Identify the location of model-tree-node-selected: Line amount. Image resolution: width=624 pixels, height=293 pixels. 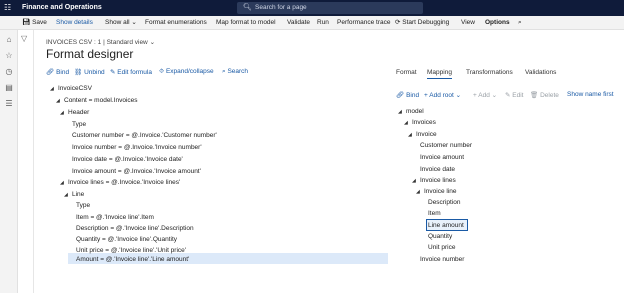
(446, 225).